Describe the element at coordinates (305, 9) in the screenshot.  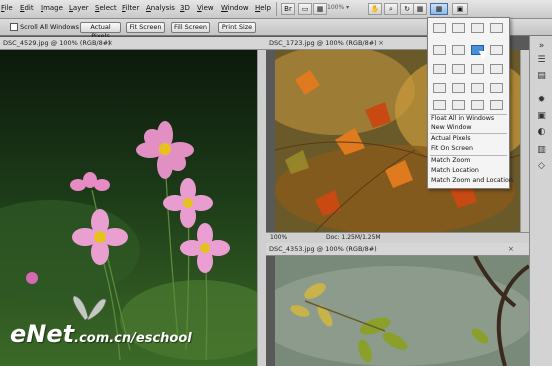
I see `mini-bridge-icon: ▭` at that location.